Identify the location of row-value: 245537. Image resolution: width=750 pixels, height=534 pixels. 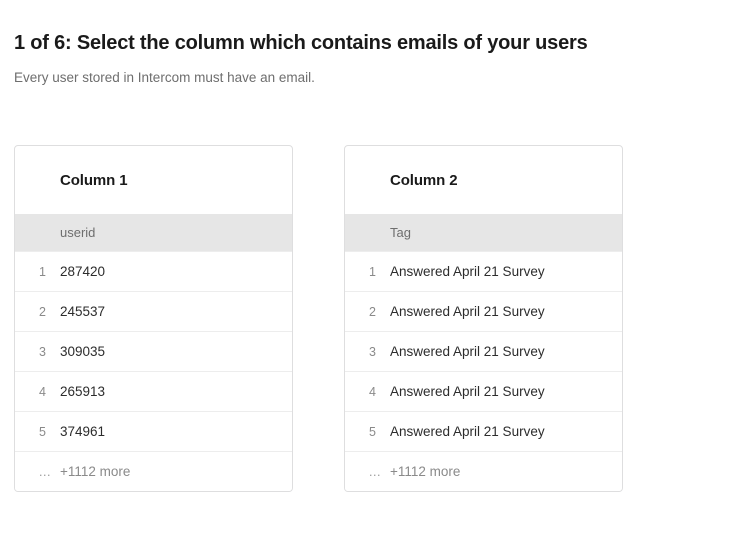
(83, 311).